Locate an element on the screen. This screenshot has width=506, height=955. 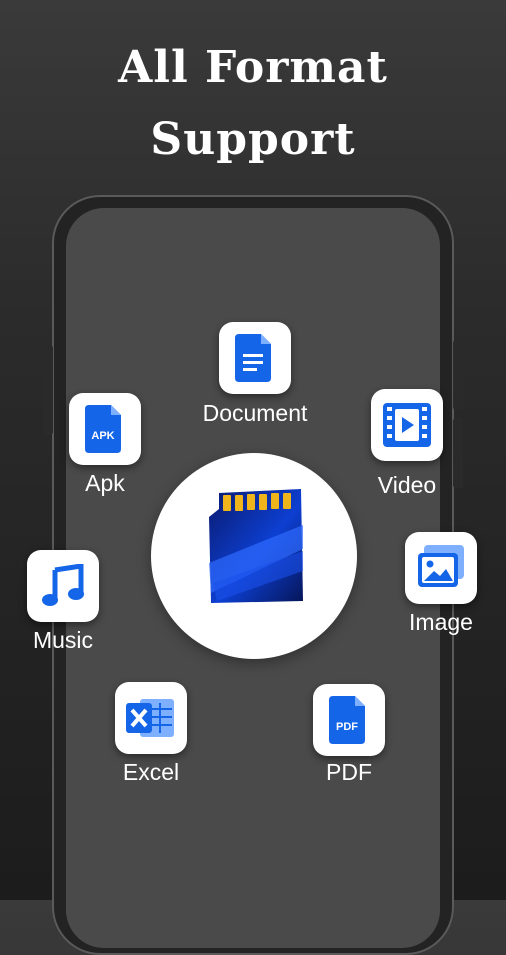
headline-line-2: Support is located at coordinates (253, 139).